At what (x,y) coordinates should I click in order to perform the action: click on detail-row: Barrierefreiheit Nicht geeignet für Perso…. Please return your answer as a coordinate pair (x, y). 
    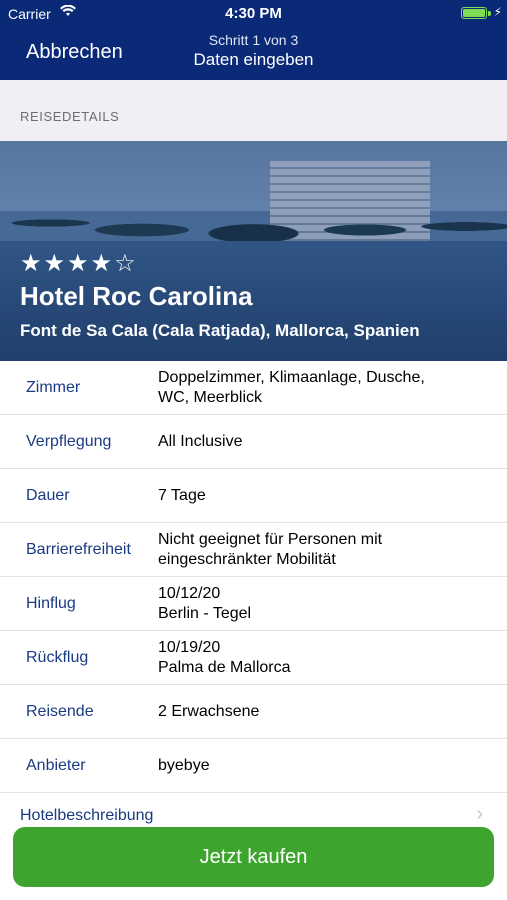
    Looking at the image, I should click on (253, 550).